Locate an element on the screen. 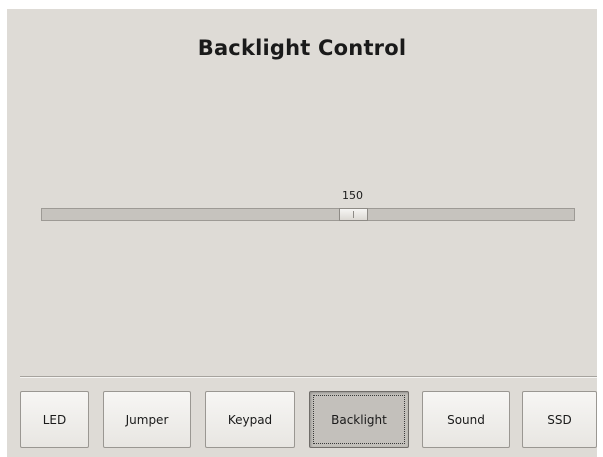 Image resolution: width=603 pixels, height=457 pixels. keypad-button: Keypad is located at coordinates (250, 419).